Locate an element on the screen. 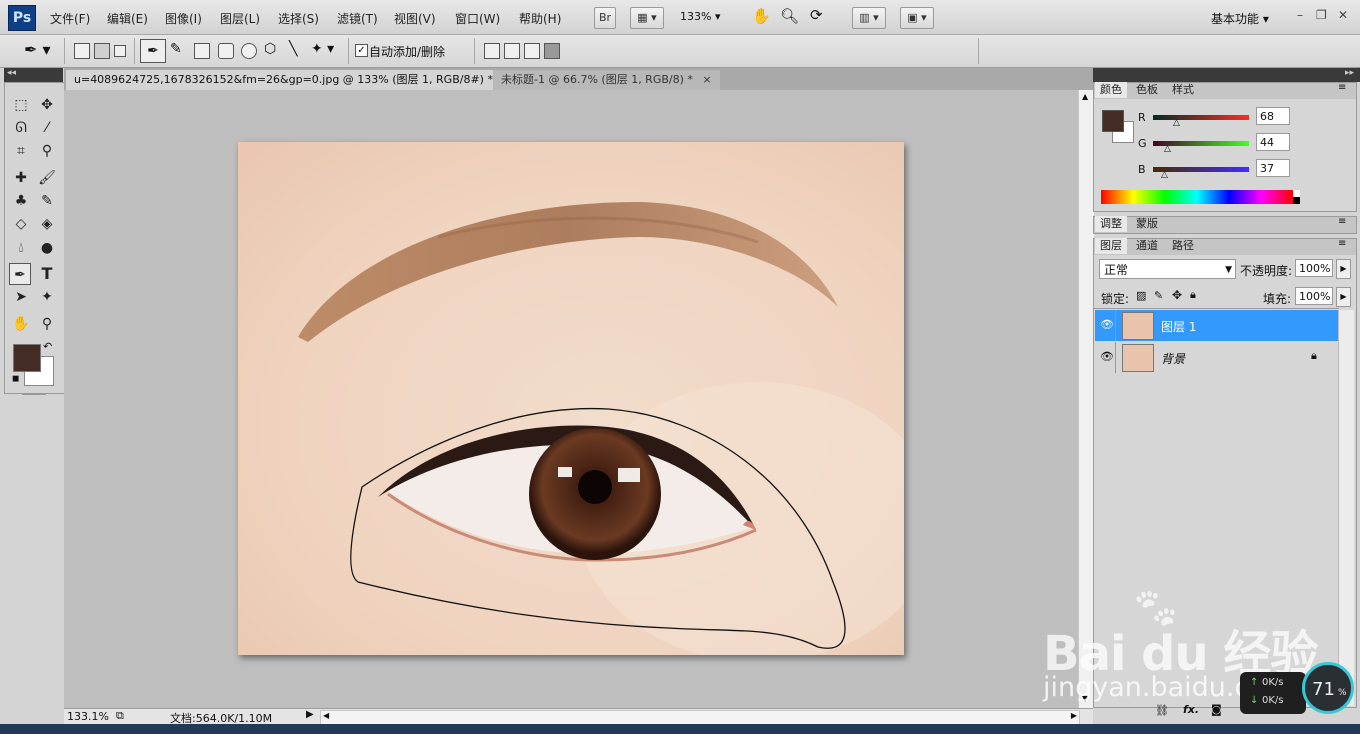  menu-item: 窗口(W) is located at coordinates (477, 18).